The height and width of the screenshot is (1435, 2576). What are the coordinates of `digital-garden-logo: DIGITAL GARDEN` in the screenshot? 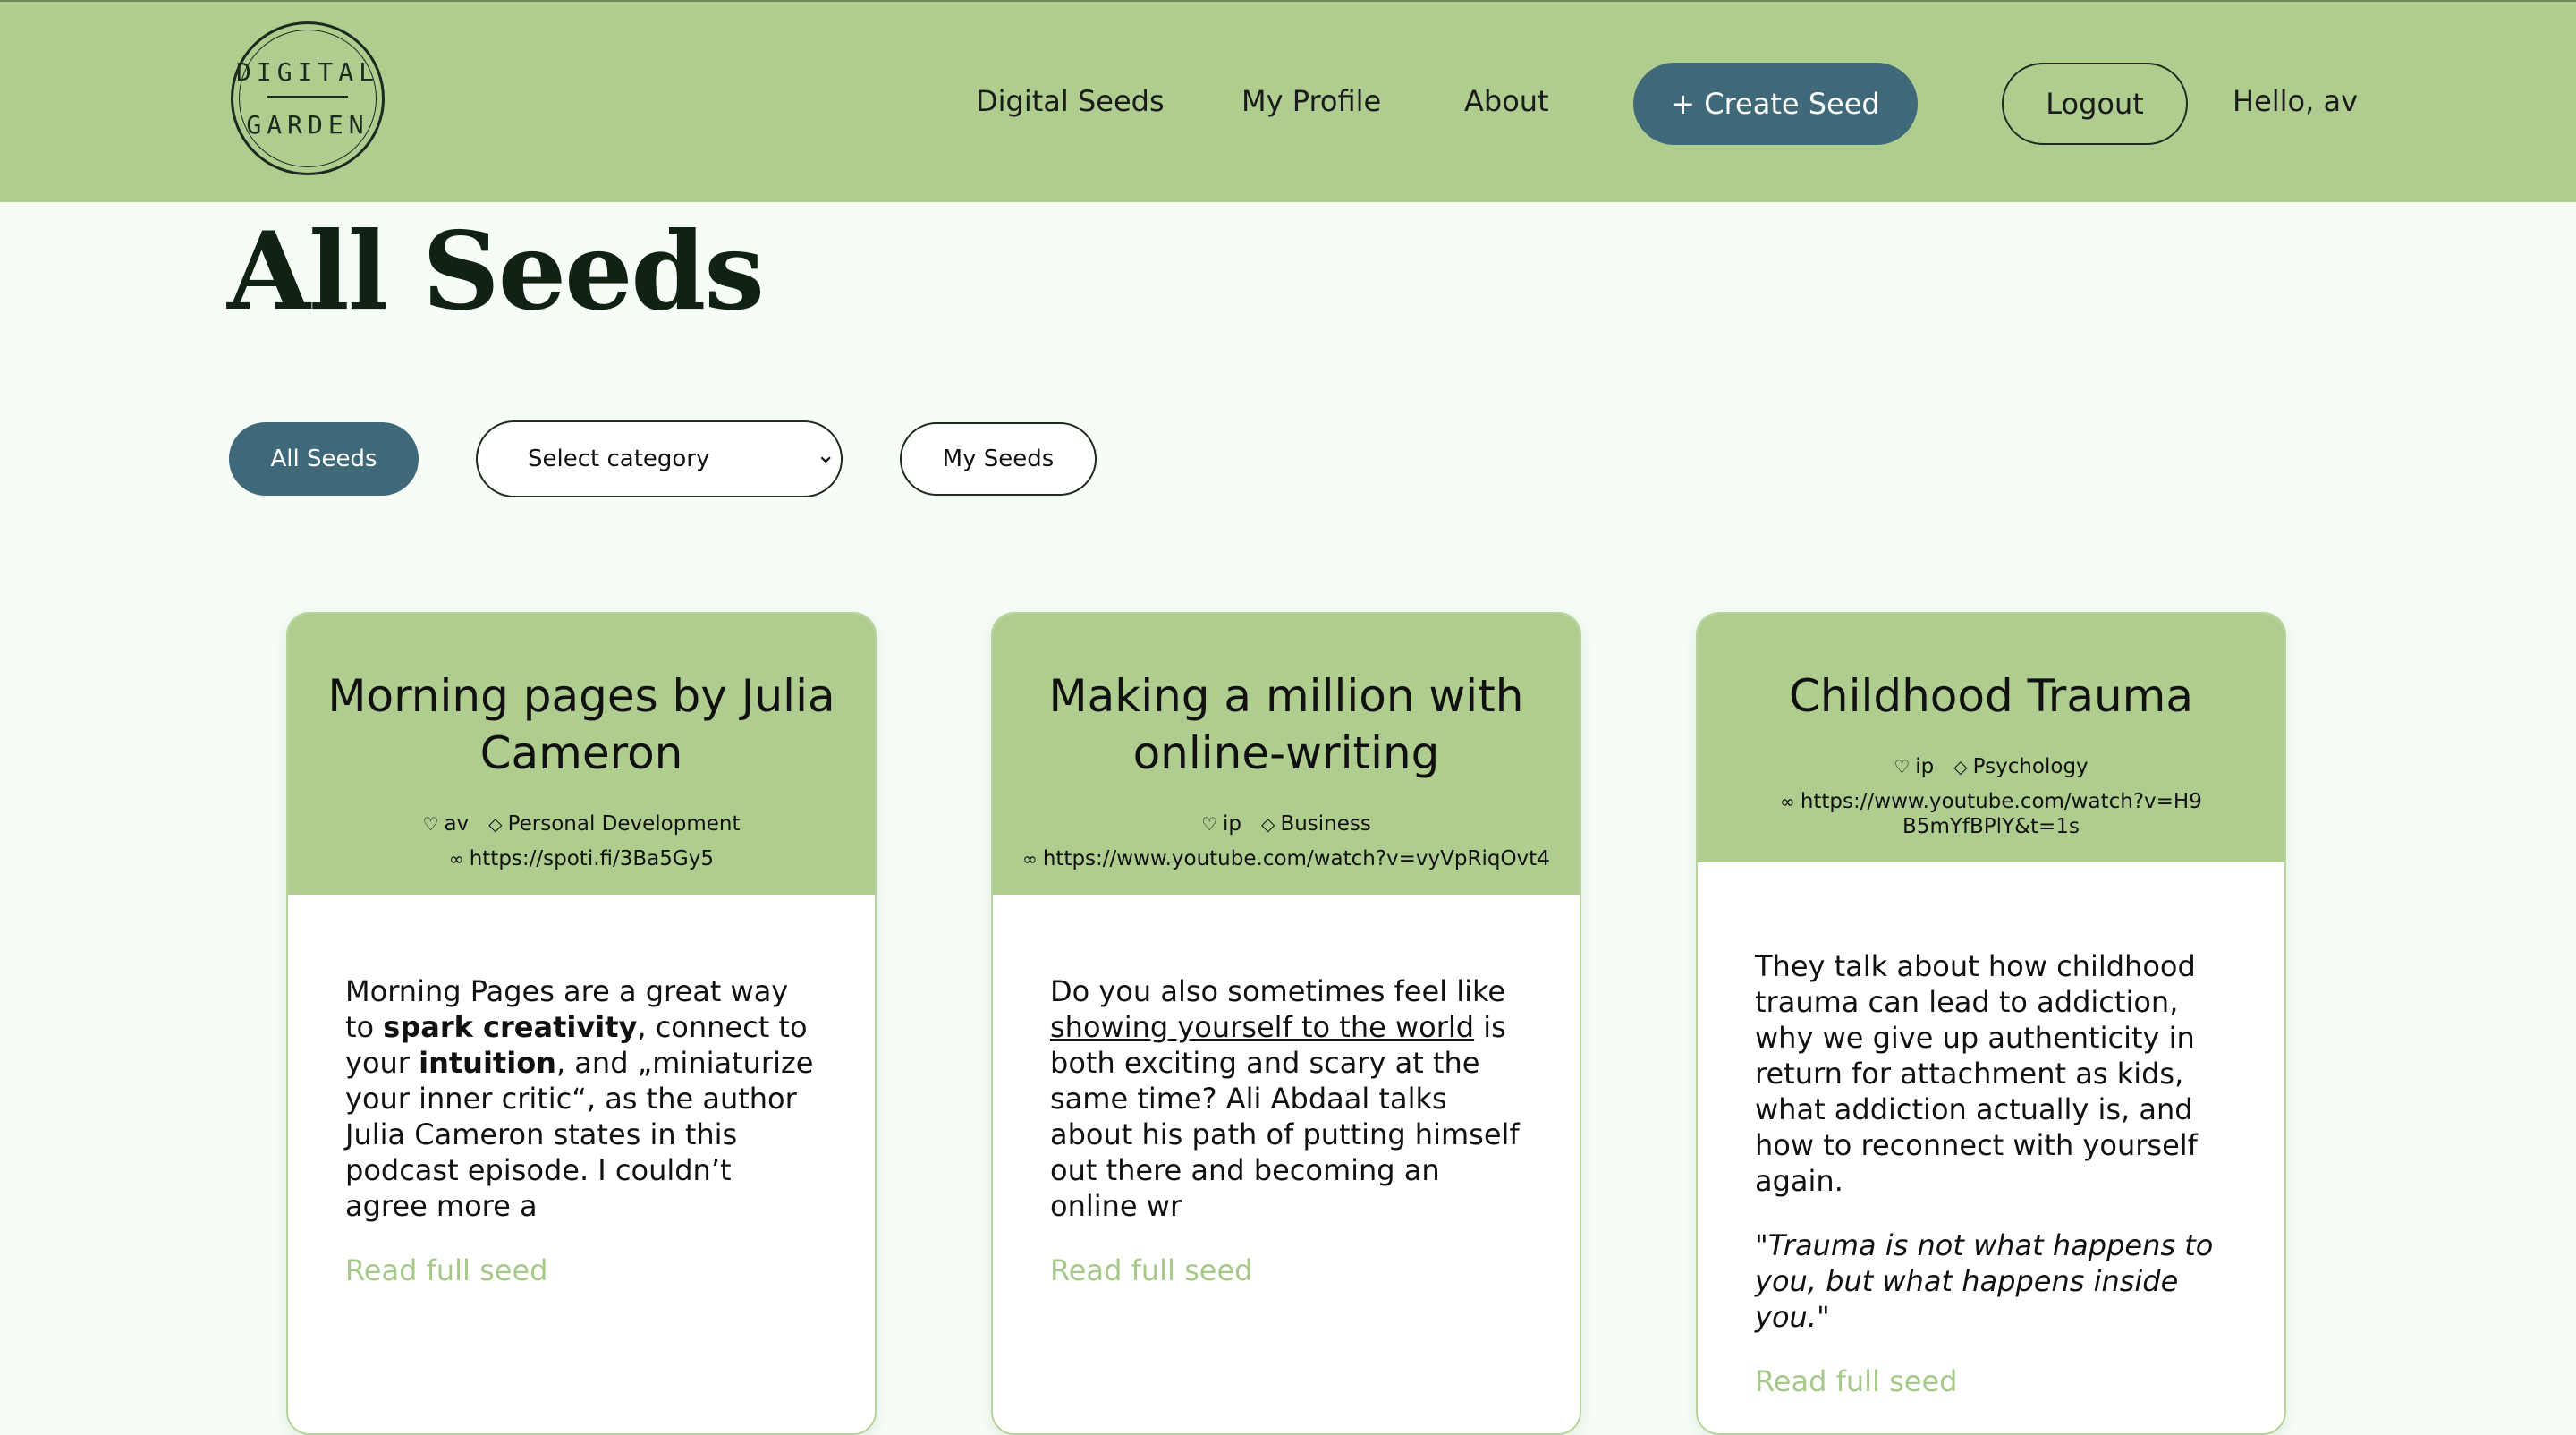 It's located at (308, 98).